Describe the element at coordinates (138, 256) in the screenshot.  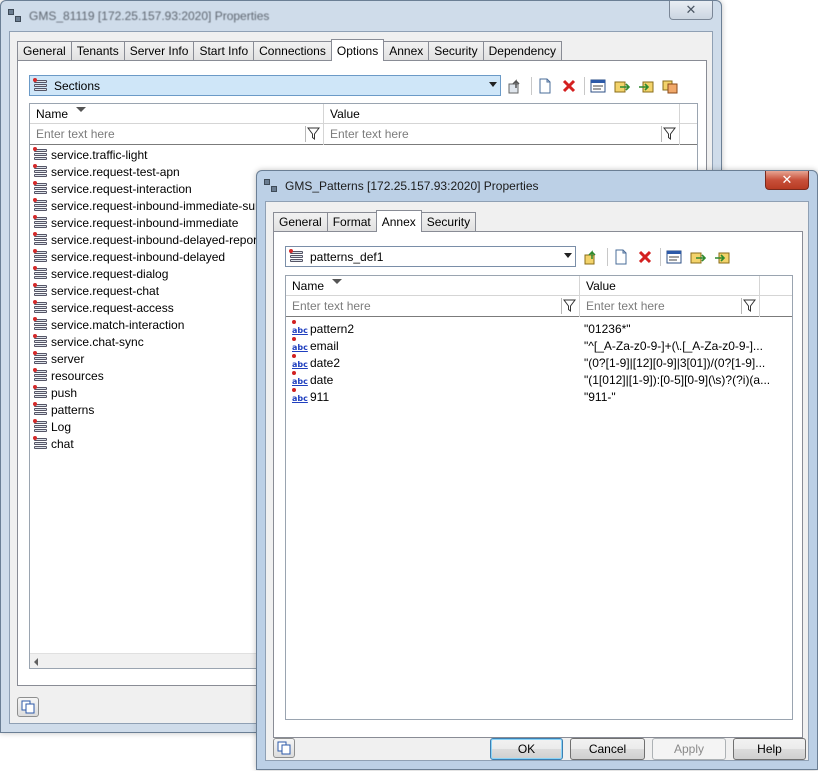
I see `section-name: service.request-inbound-delayed` at that location.